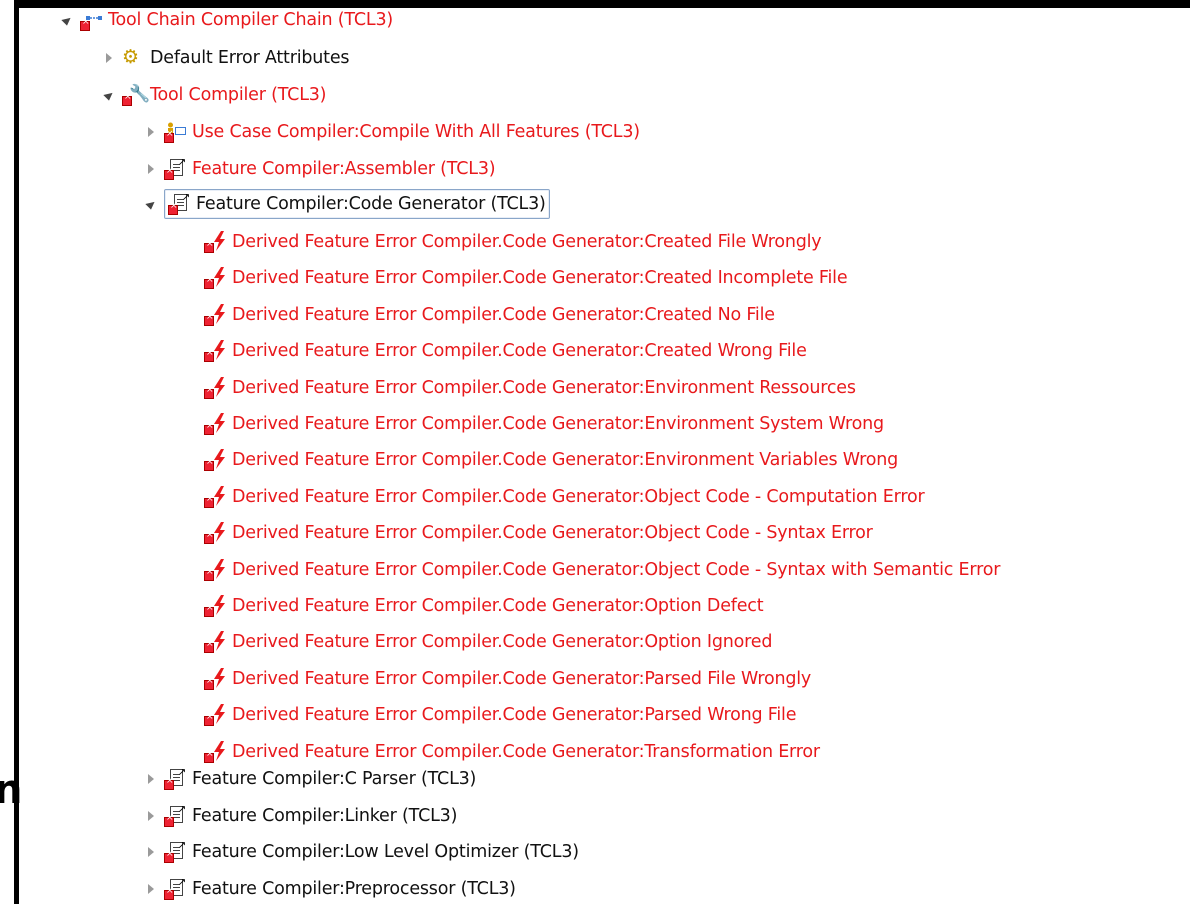  Describe the element at coordinates (325, 815) in the screenshot. I see `tree-node-label: Feature Compiler:Linker (TCL3)` at that location.